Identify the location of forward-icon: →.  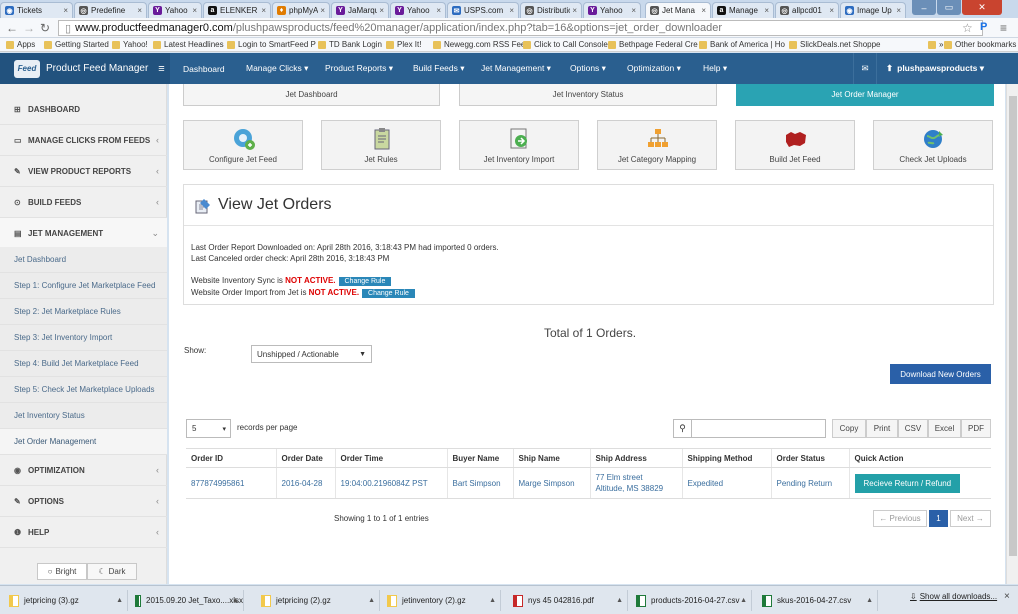
(29, 28).